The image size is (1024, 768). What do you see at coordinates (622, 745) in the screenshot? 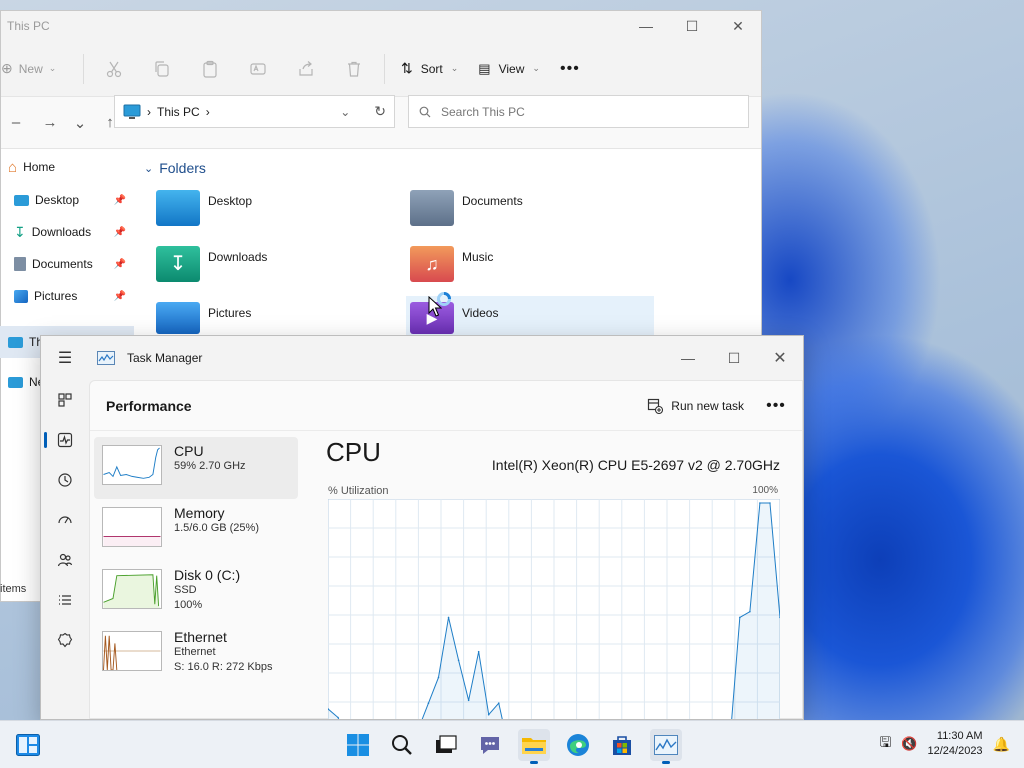
I see `microsoft-store-button` at bounding box center [622, 745].